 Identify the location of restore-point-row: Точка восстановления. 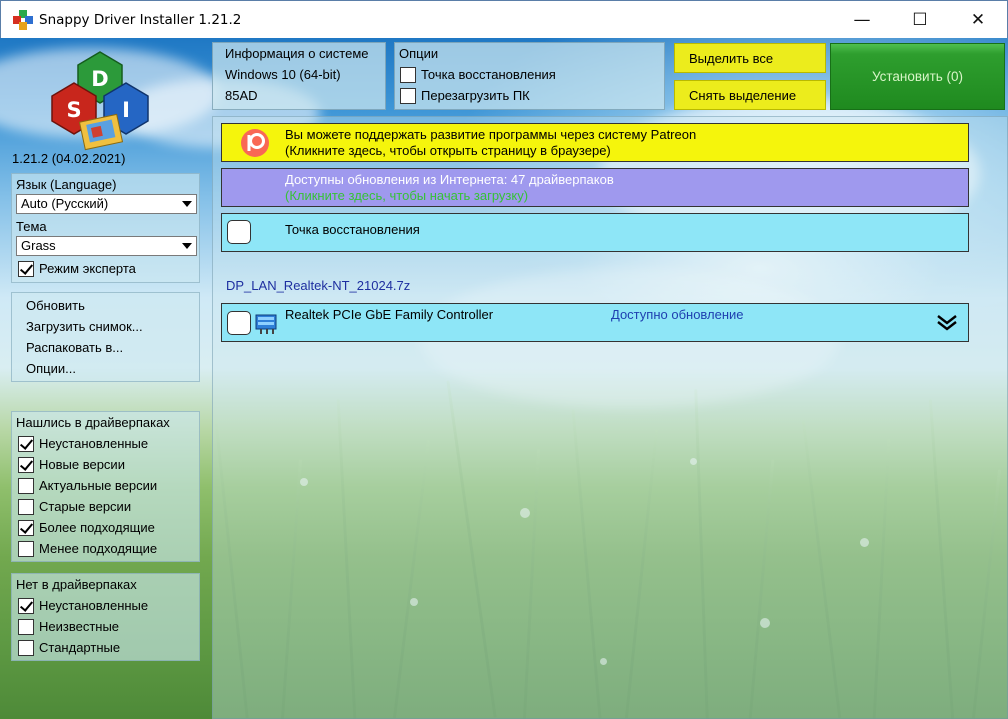
(595, 232).